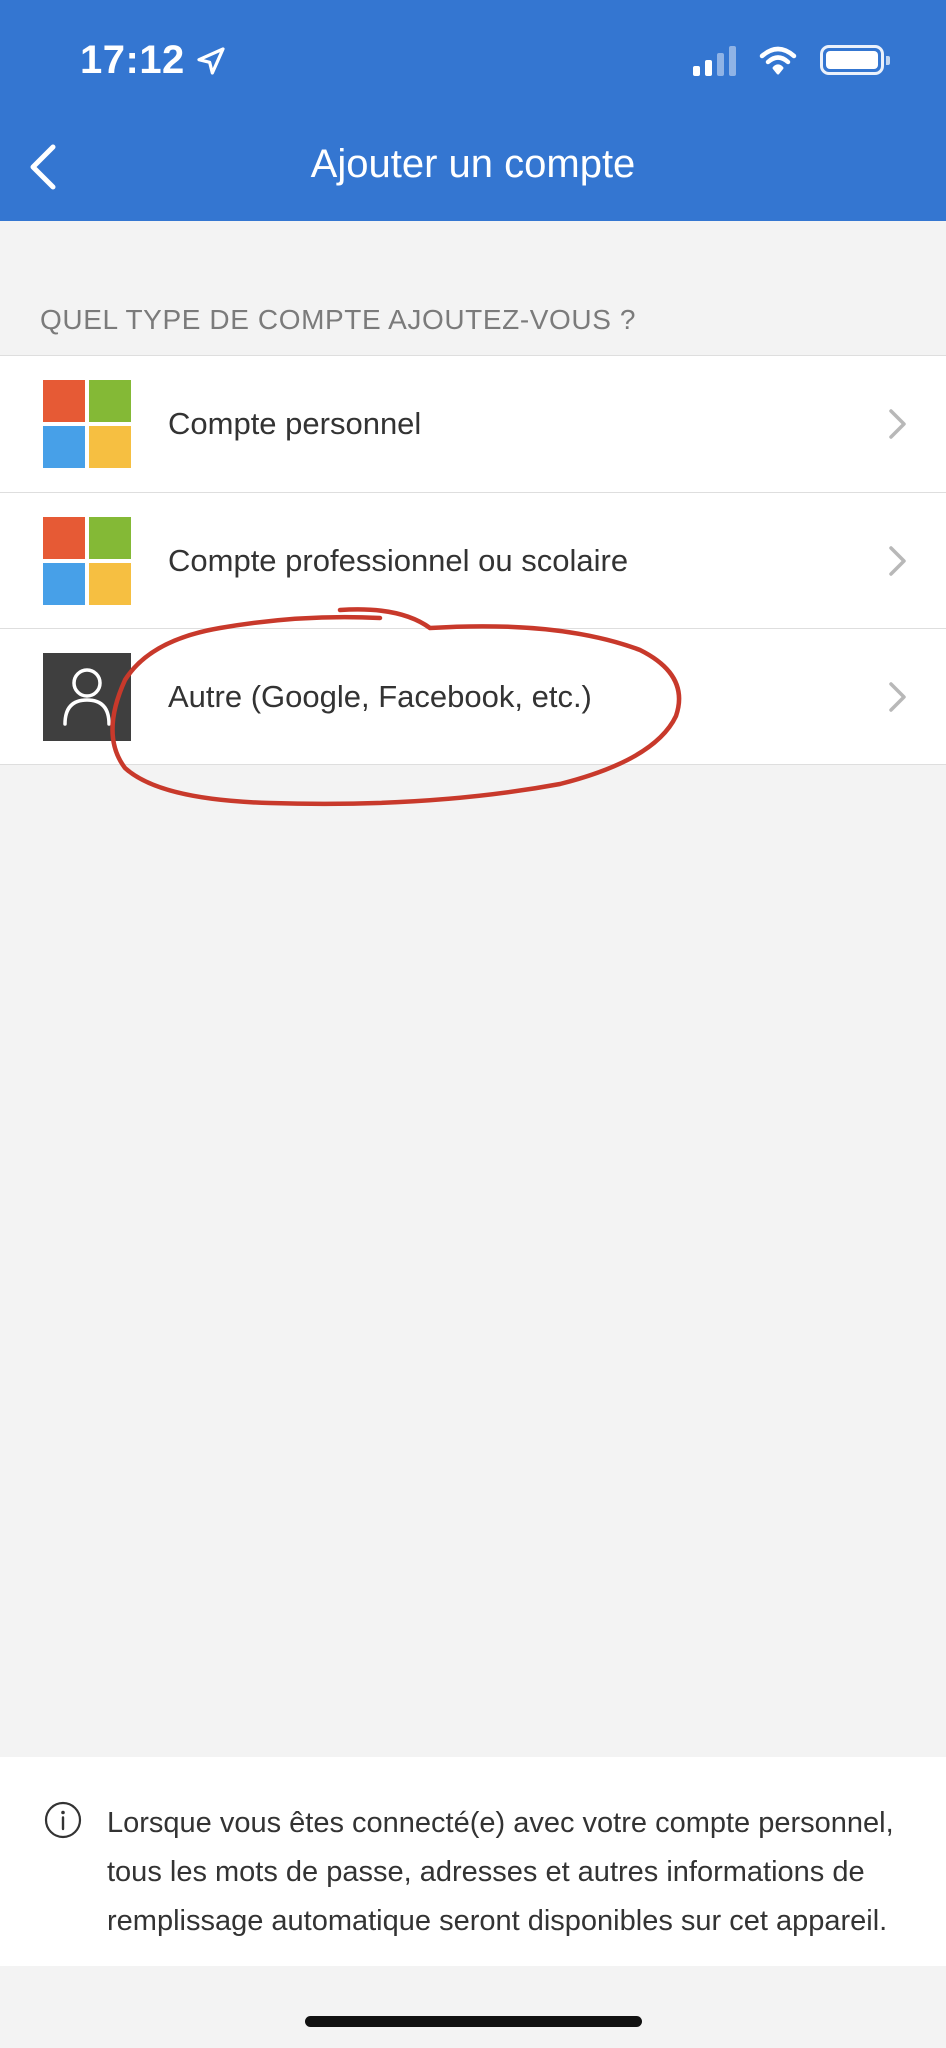 Image resolution: width=946 pixels, height=2048 pixels. I want to click on account-option-other: Autre (Google, Facebook, etc.), so click(473, 696).